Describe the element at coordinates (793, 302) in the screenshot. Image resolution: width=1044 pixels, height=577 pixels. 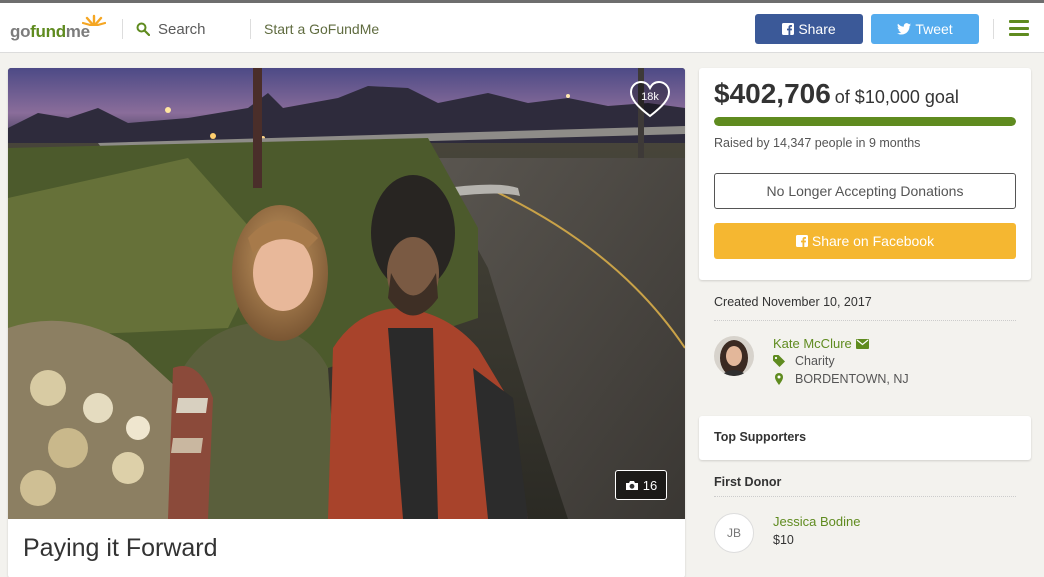
I see `created-date: Created November 10, 2017` at that location.